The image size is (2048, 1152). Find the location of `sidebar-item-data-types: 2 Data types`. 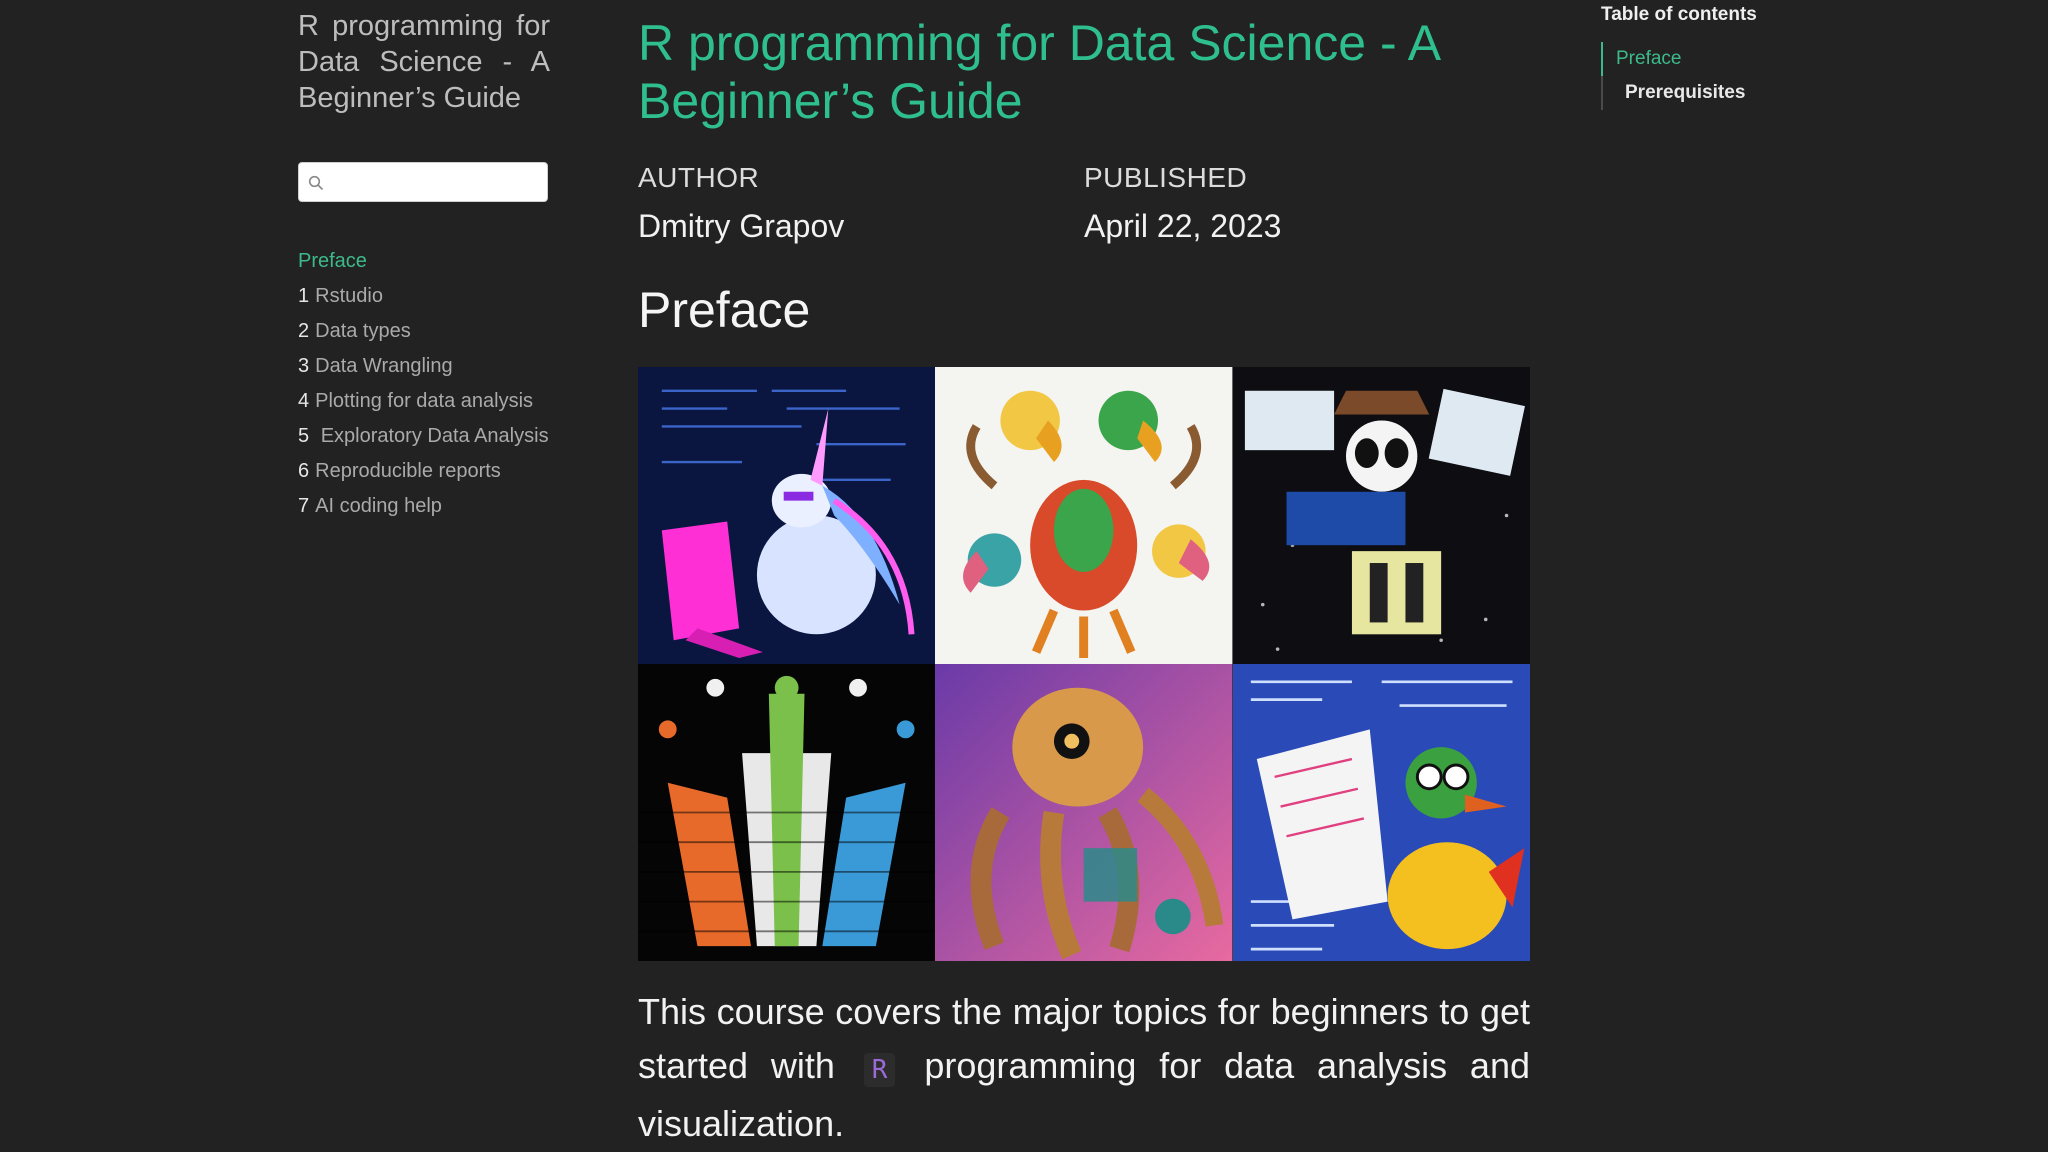

sidebar-item-data-types: 2 Data types is located at coordinates (424, 331).